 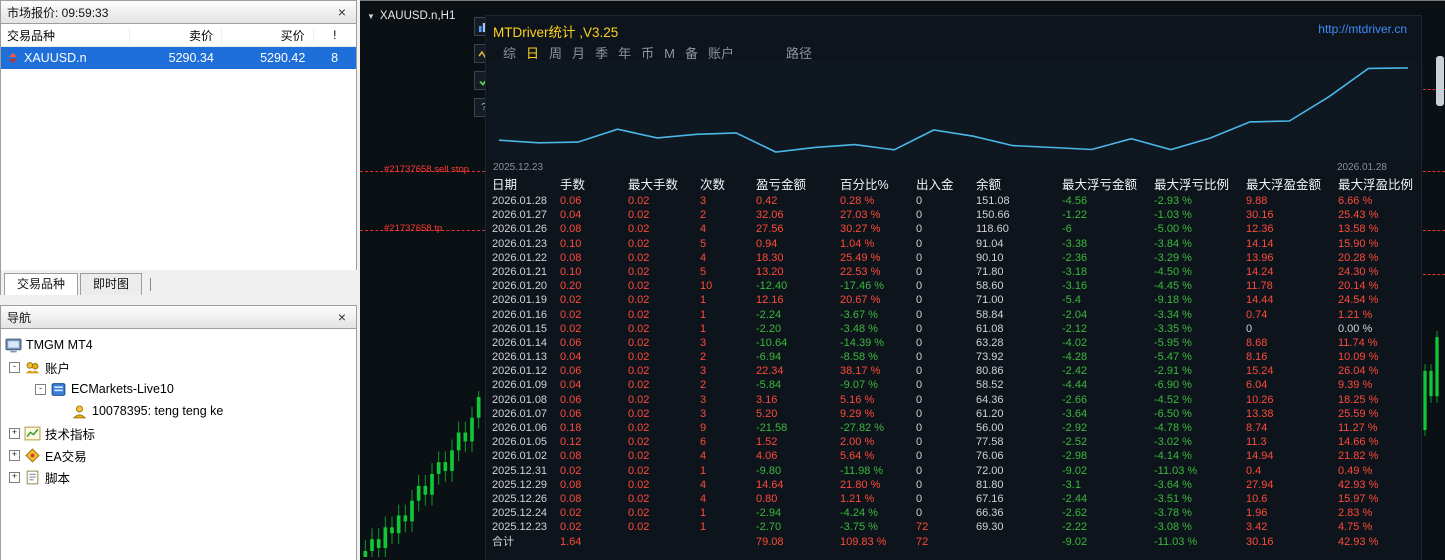 I want to click on data-cell: -4.44, so click(x=1075, y=385).